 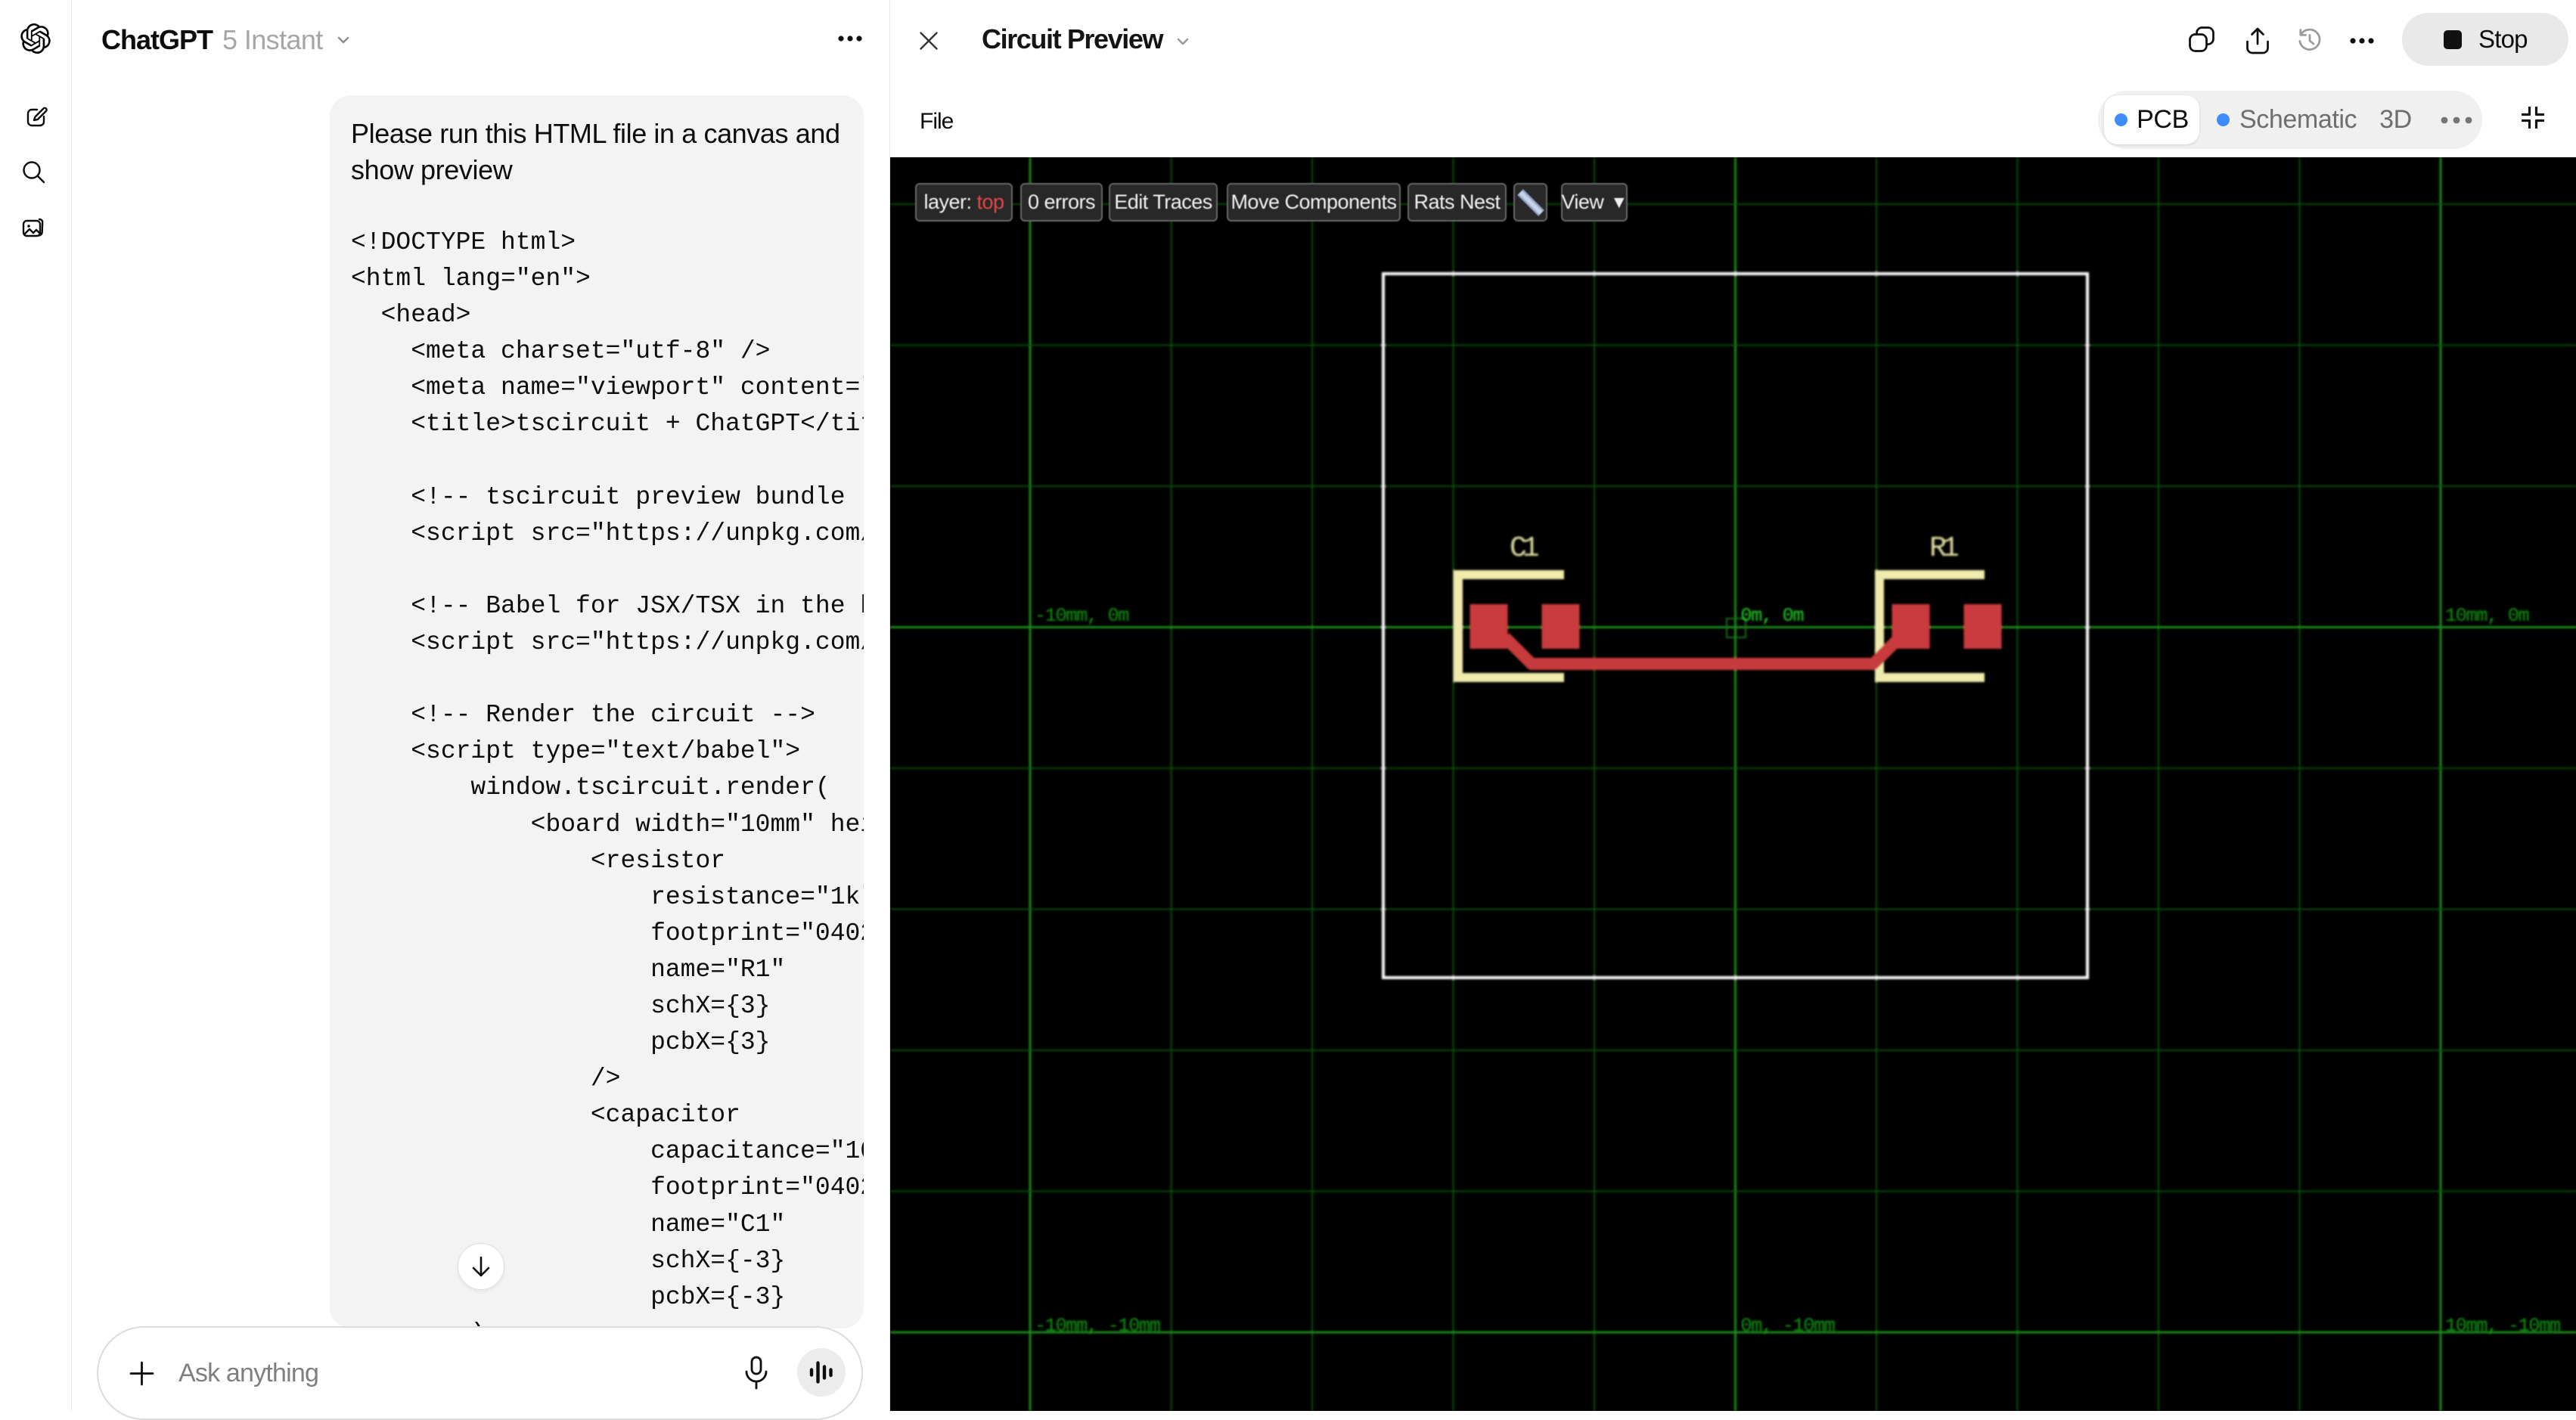 I want to click on svg-text: 10mm, 0m, so click(x=2487, y=616).